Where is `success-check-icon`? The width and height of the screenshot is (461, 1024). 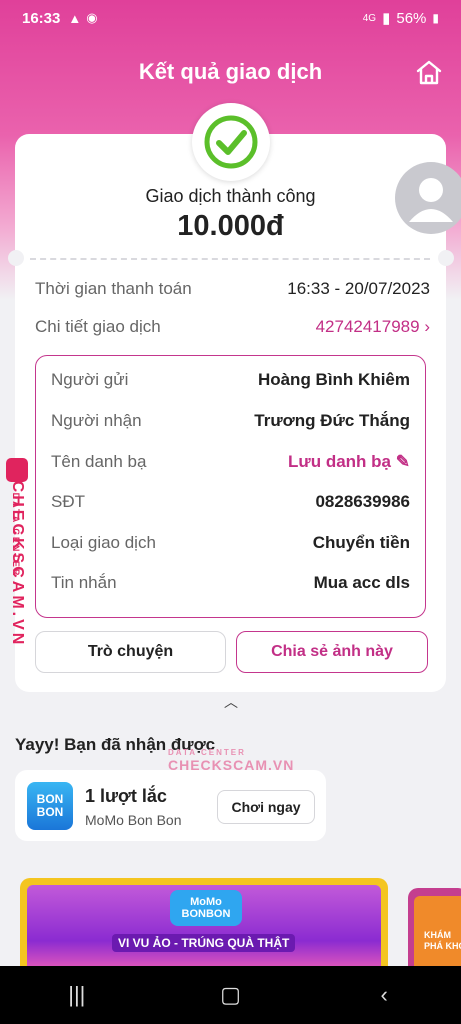 success-check-icon is located at coordinates (231, 142).